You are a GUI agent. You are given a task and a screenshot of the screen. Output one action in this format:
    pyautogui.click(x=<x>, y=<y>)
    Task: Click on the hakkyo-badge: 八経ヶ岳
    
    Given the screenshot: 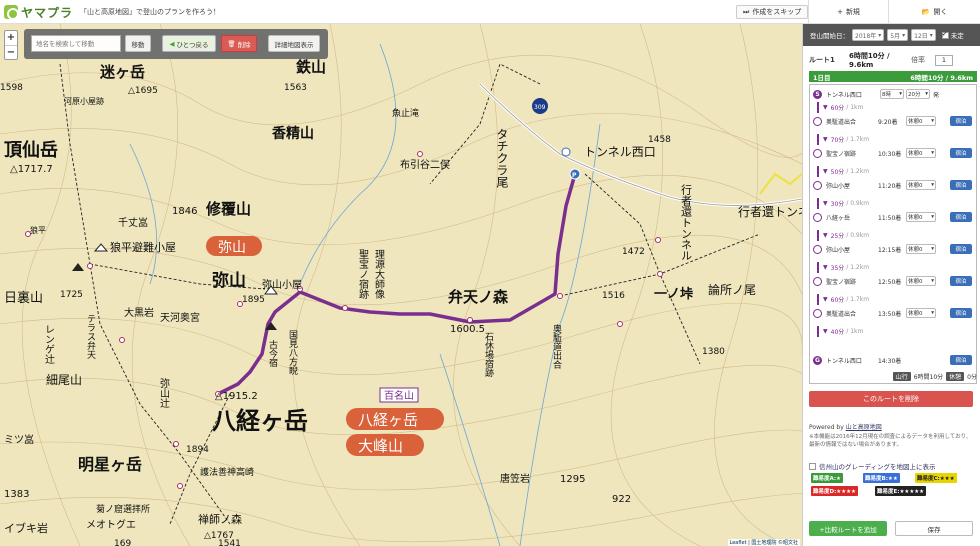 What is the action you would take?
    pyautogui.click(x=388, y=420)
    